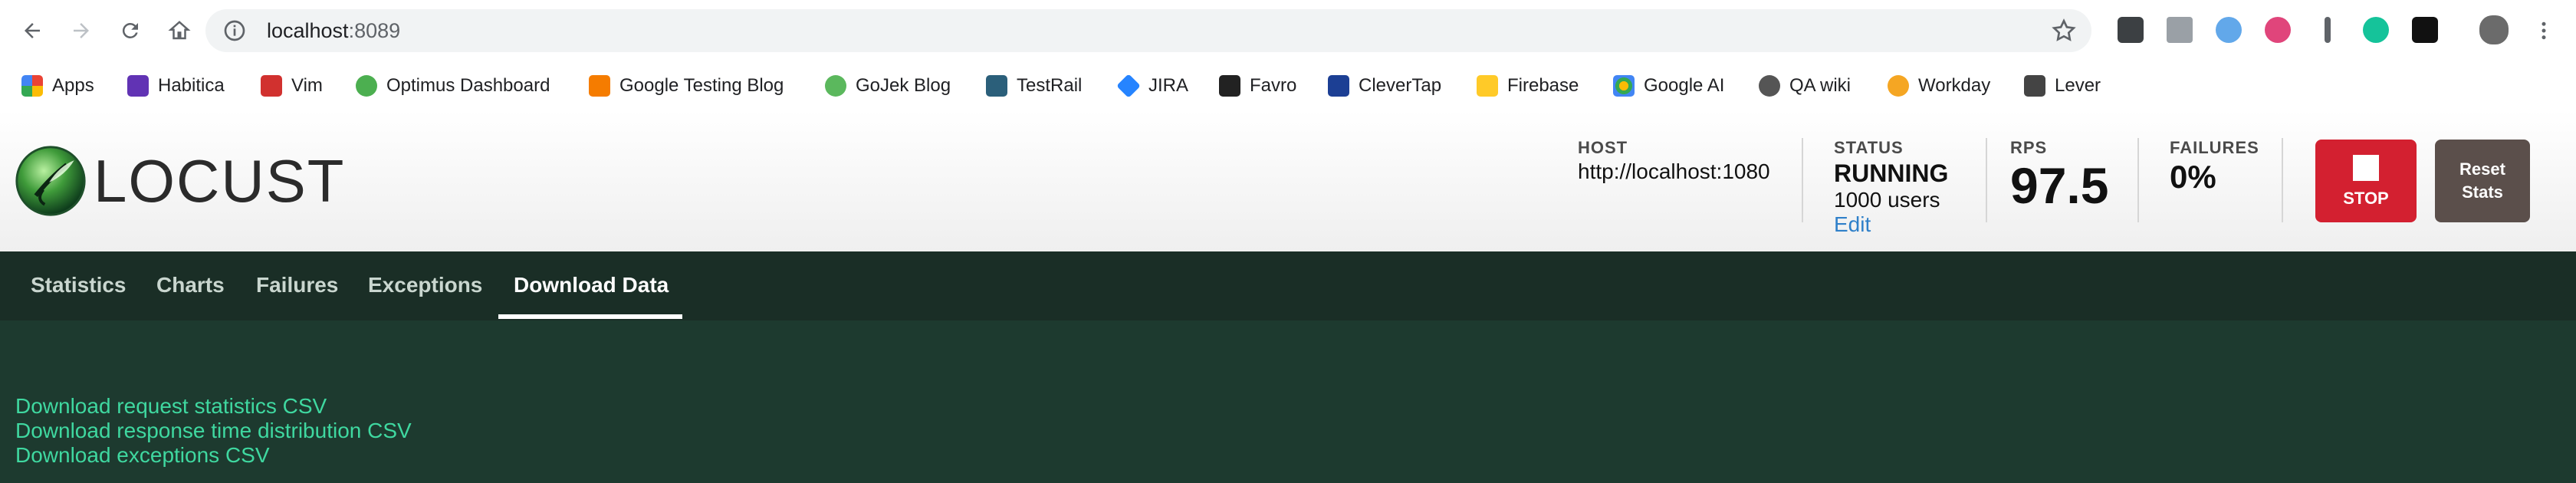 This screenshot has height=483, width=2576. I want to click on bookmark-jira: JIRA, so click(1153, 85).